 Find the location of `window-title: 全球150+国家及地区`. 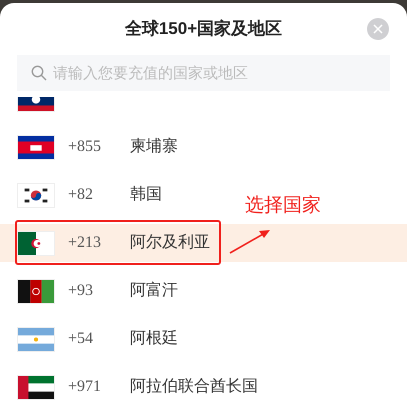

window-title: 全球150+国家及地区 is located at coordinates (203, 29).